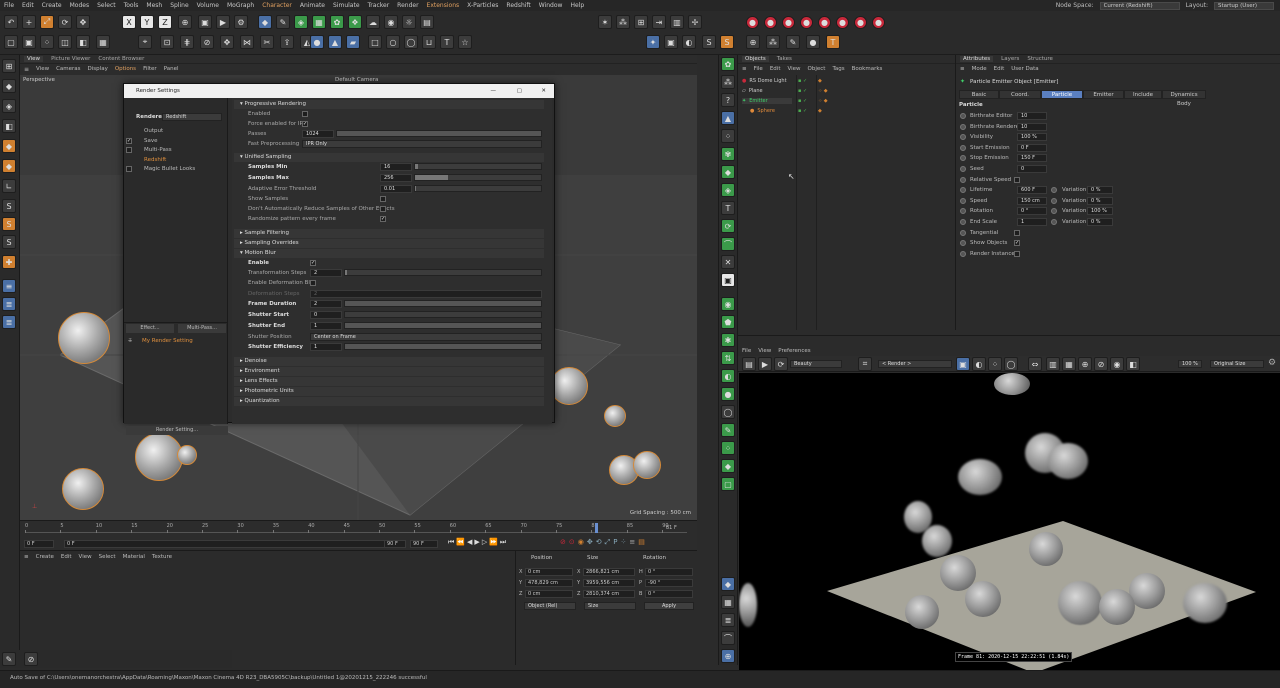 Image resolution: width=1280 pixels, height=688 pixels. Describe the element at coordinates (758, 69) in the screenshot. I see `objects-menu-item: File` at that location.